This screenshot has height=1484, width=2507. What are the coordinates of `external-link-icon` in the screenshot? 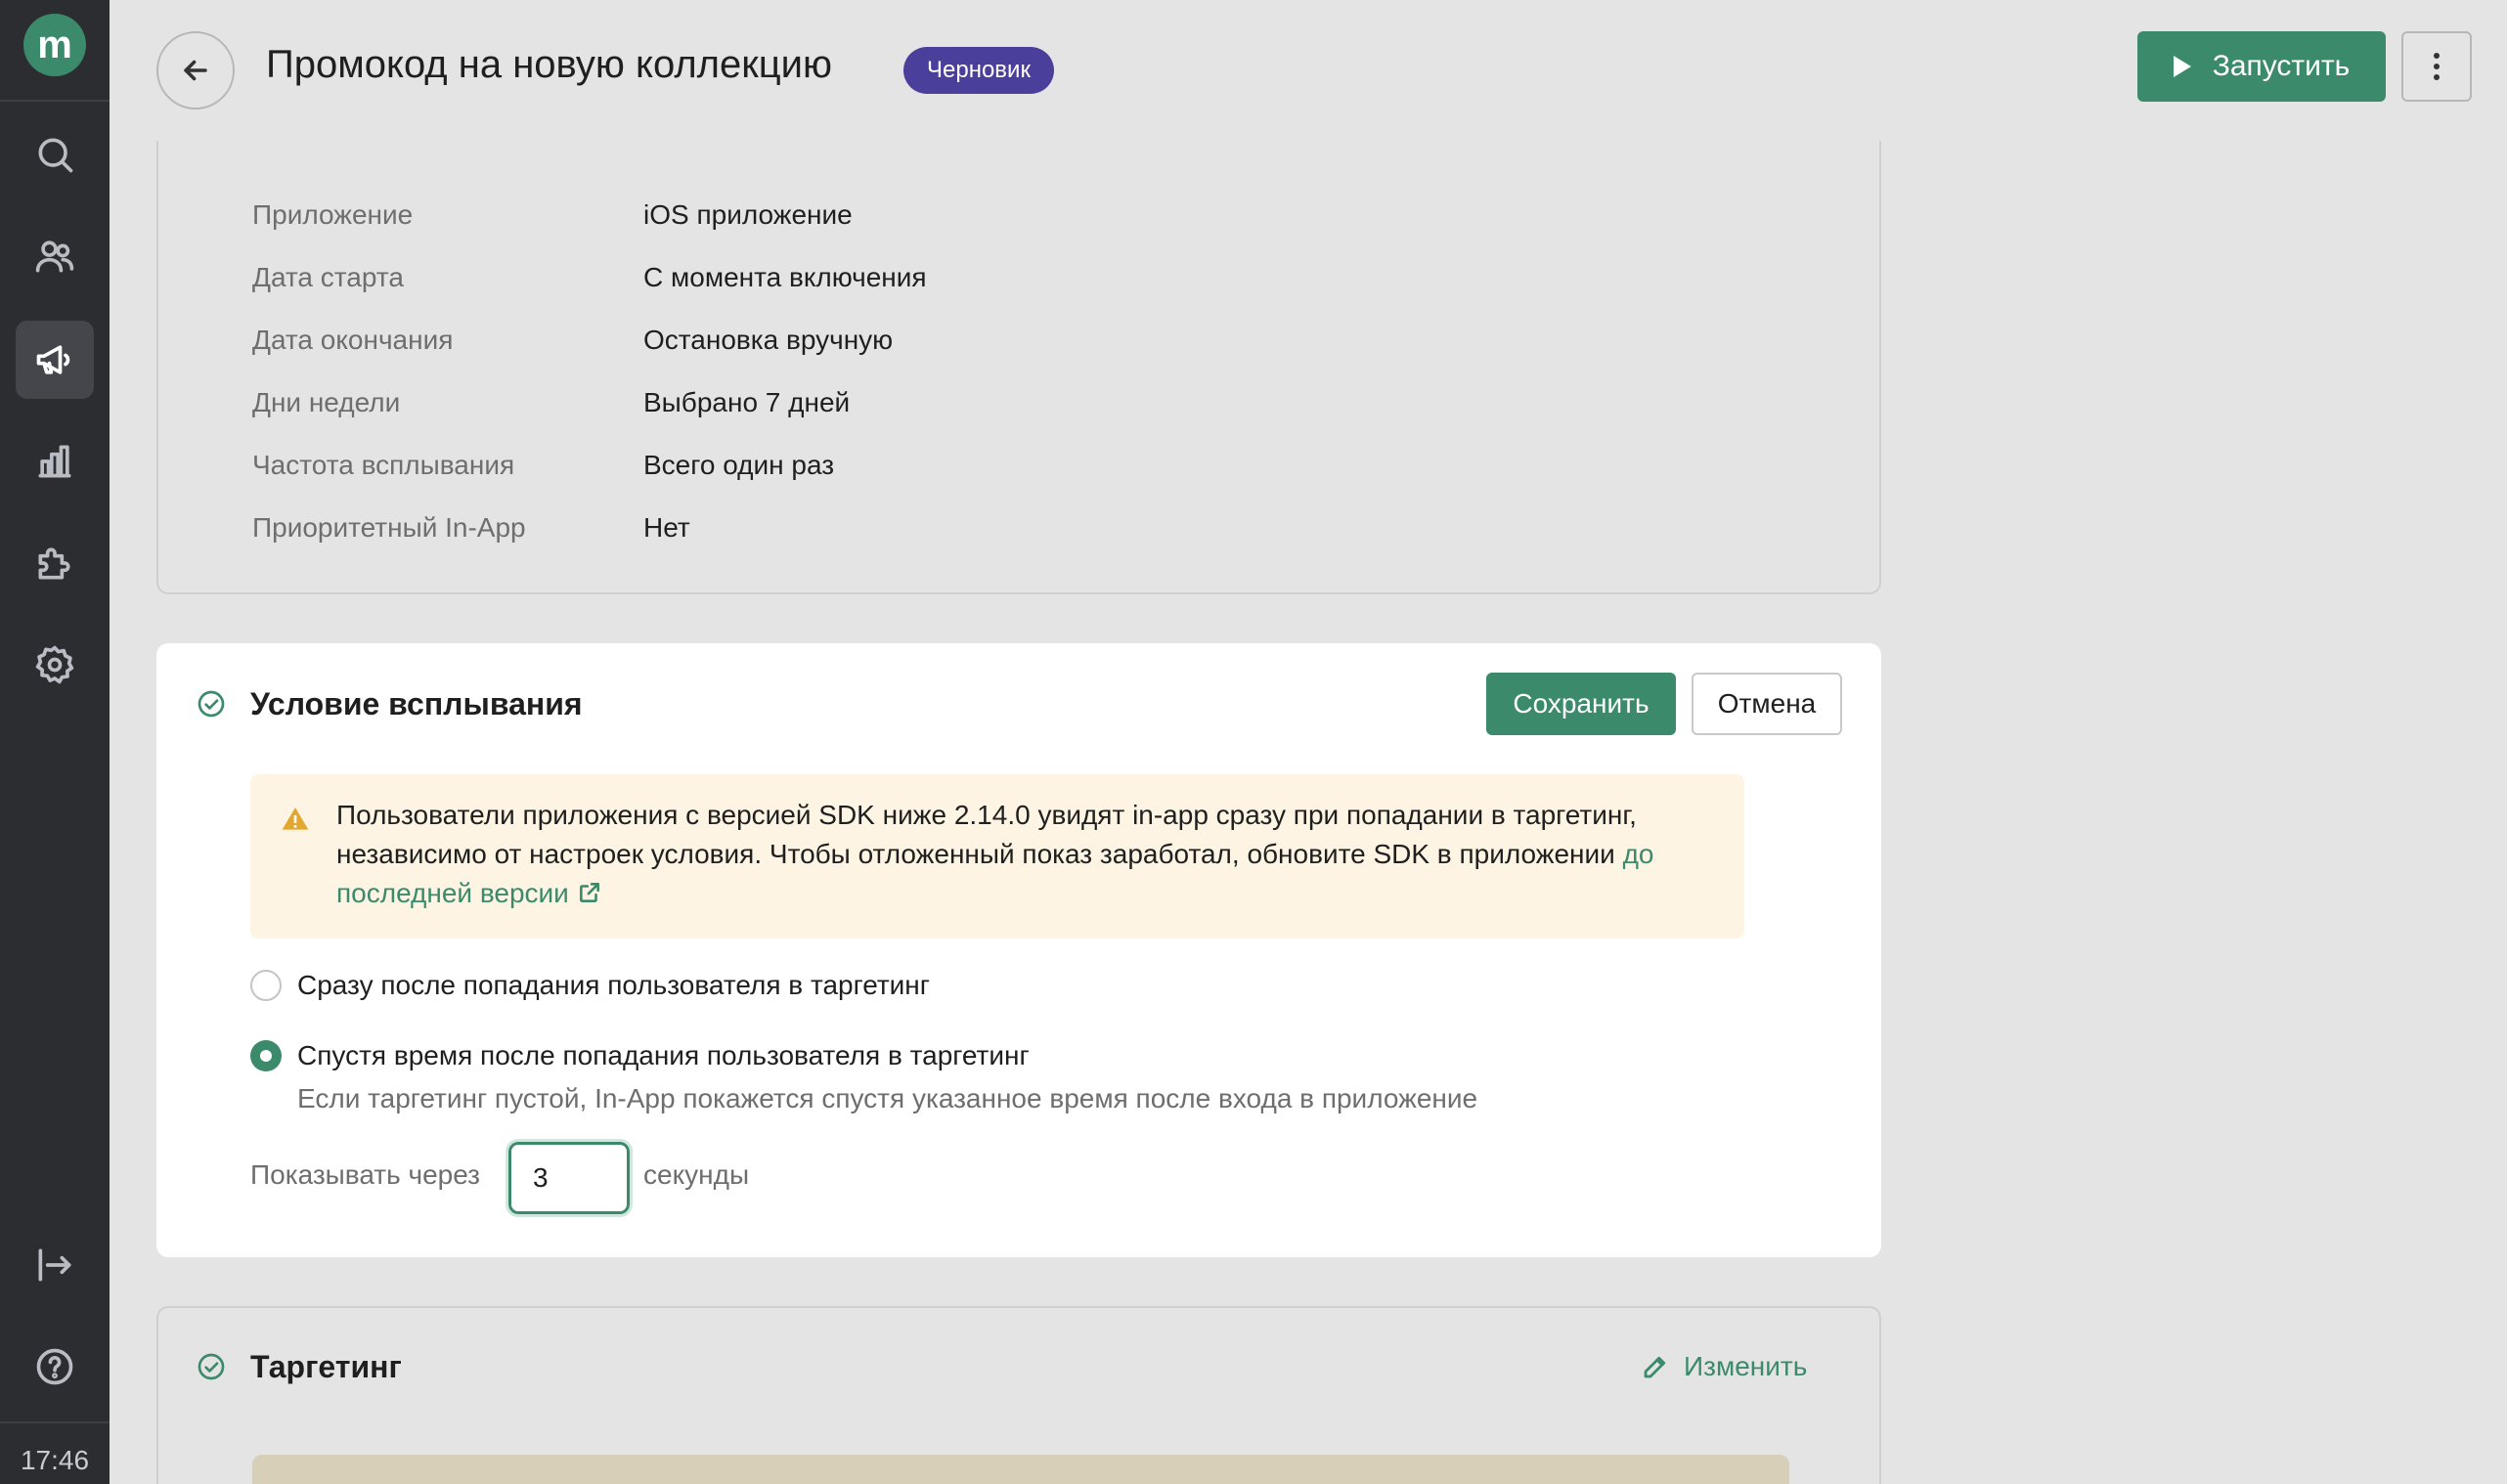 It's located at (590, 889).